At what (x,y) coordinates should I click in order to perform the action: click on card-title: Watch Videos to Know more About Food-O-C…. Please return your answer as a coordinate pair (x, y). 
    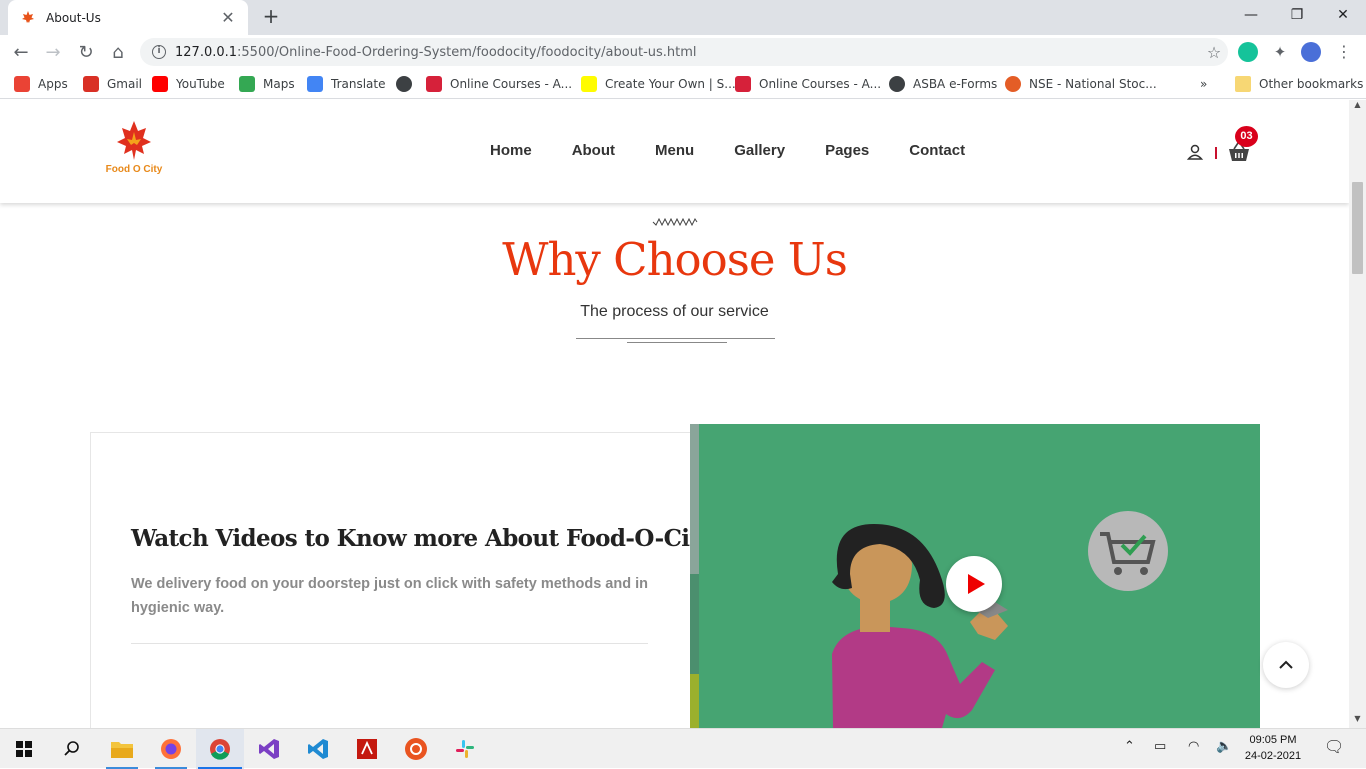
    Looking at the image, I should click on (422, 538).